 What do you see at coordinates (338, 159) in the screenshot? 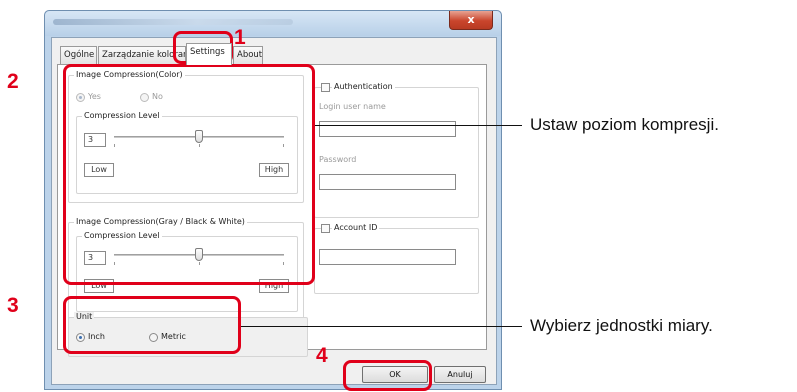
I see `password-label: Password` at bounding box center [338, 159].